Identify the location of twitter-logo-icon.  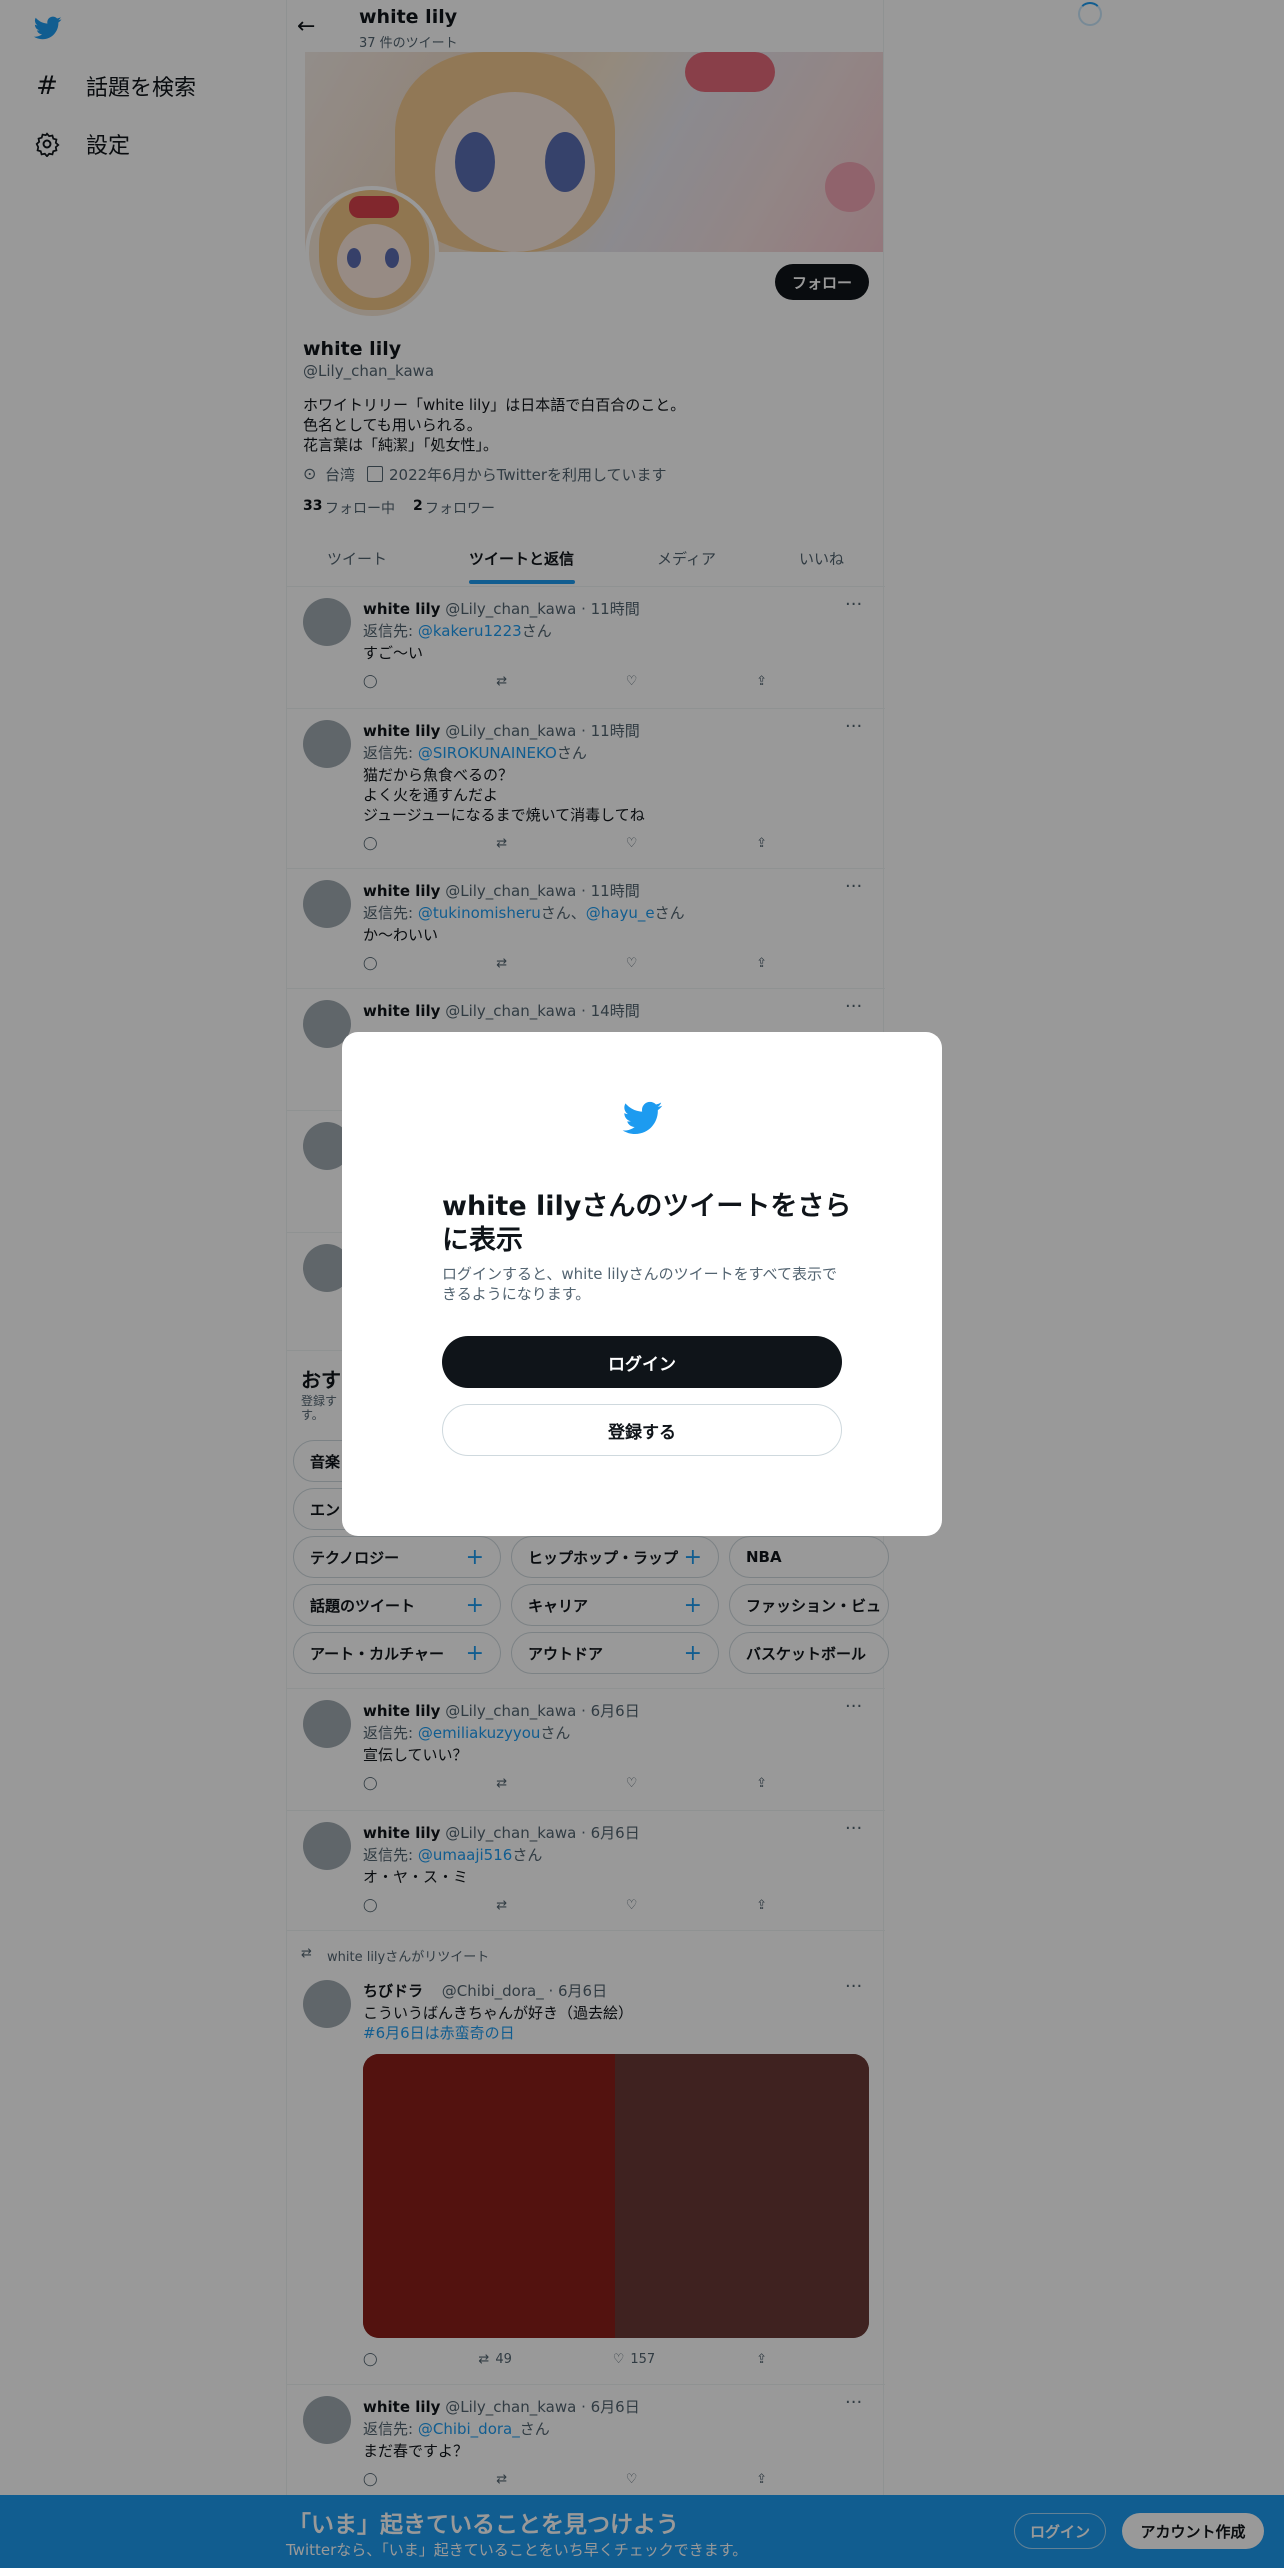
(643, 1118).